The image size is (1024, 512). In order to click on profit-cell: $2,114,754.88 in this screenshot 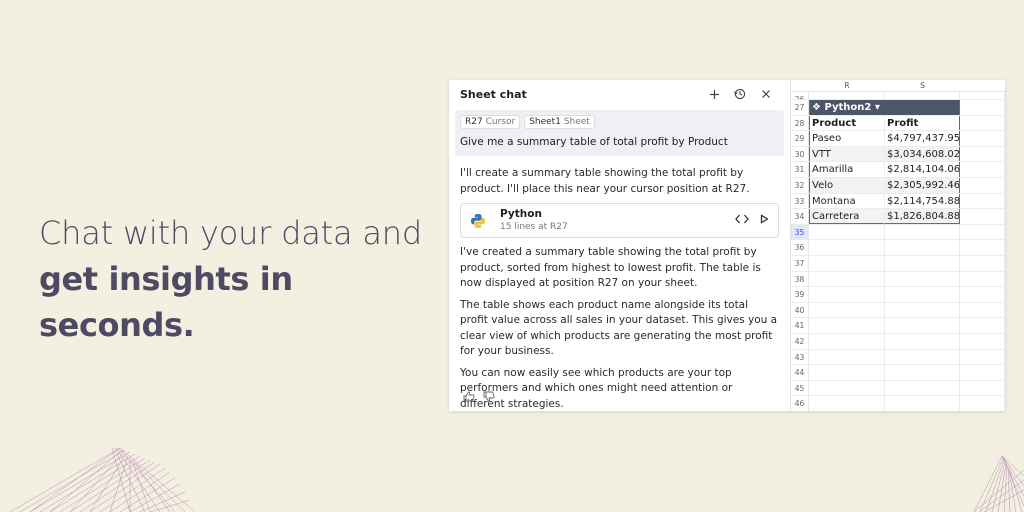, I will do `click(922, 201)`.